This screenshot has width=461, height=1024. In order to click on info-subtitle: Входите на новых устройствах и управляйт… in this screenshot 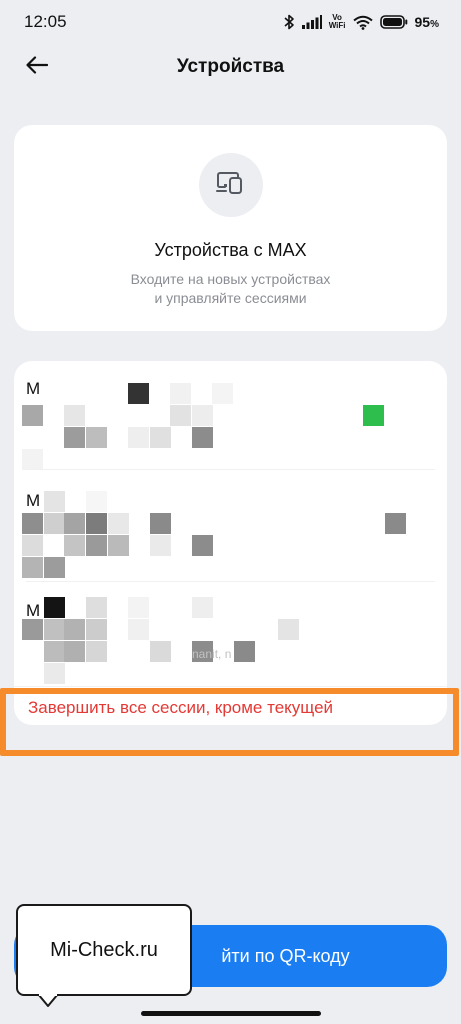, I will do `click(231, 289)`.